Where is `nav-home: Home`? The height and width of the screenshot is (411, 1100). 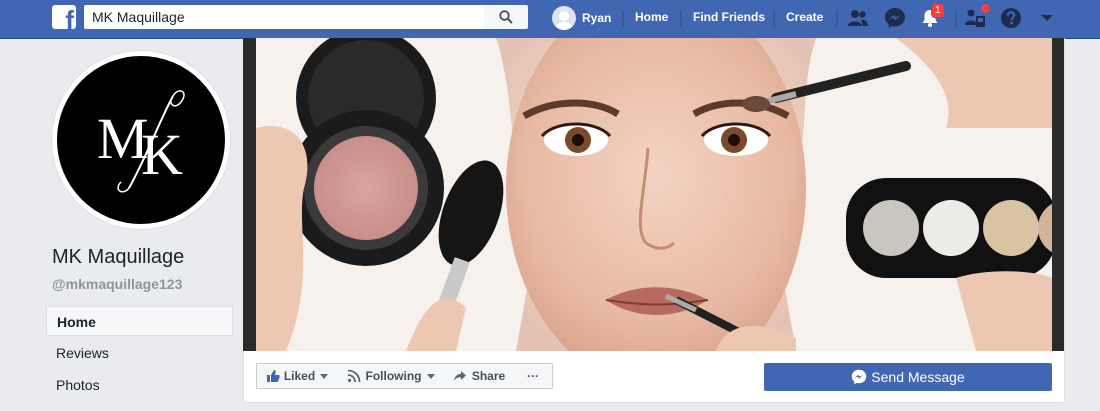
nav-home: Home is located at coordinates (651, 17).